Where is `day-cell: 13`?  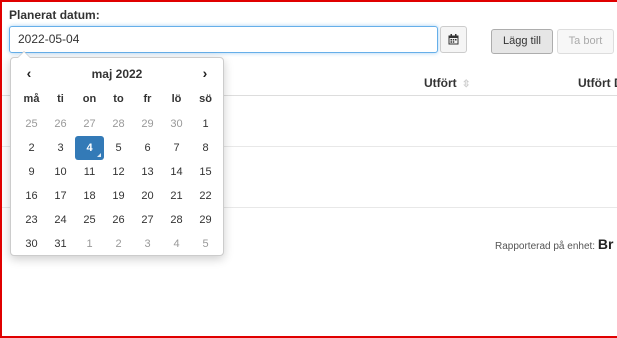 day-cell: 13 is located at coordinates (147, 172).